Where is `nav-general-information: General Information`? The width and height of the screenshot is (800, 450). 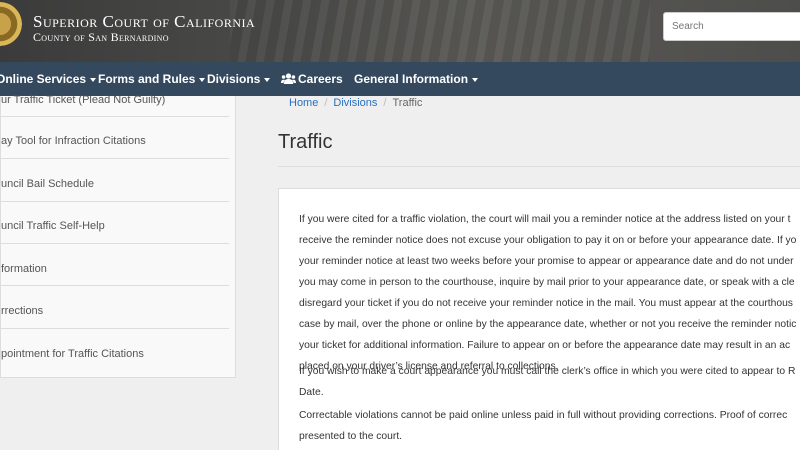
nav-general-information: General Information is located at coordinates (416, 79).